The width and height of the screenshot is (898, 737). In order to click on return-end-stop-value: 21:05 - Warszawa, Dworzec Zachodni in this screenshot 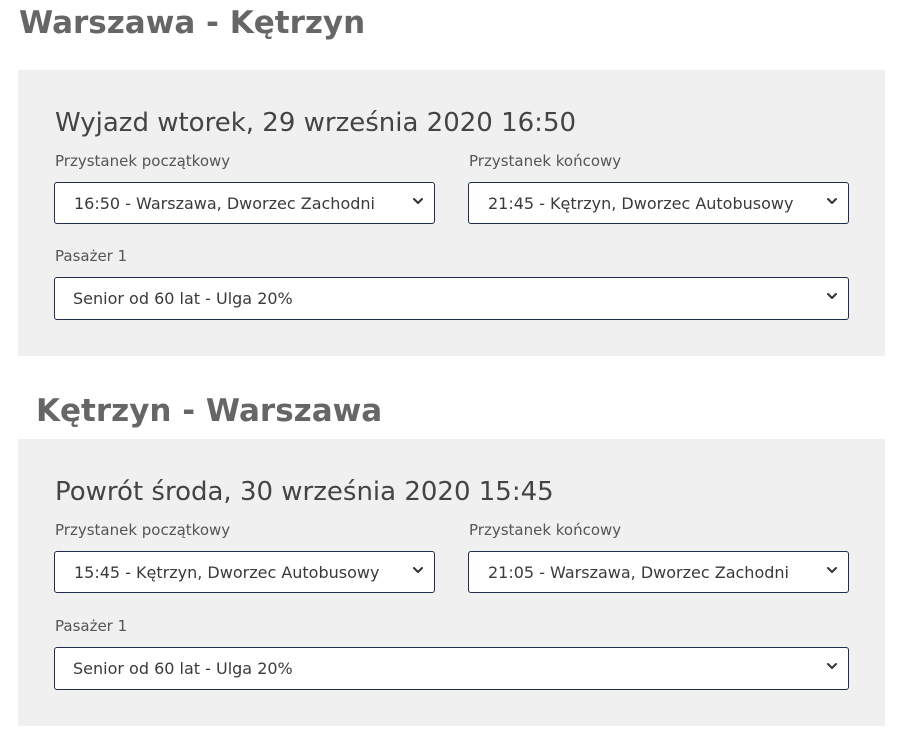, I will do `click(638, 572)`.